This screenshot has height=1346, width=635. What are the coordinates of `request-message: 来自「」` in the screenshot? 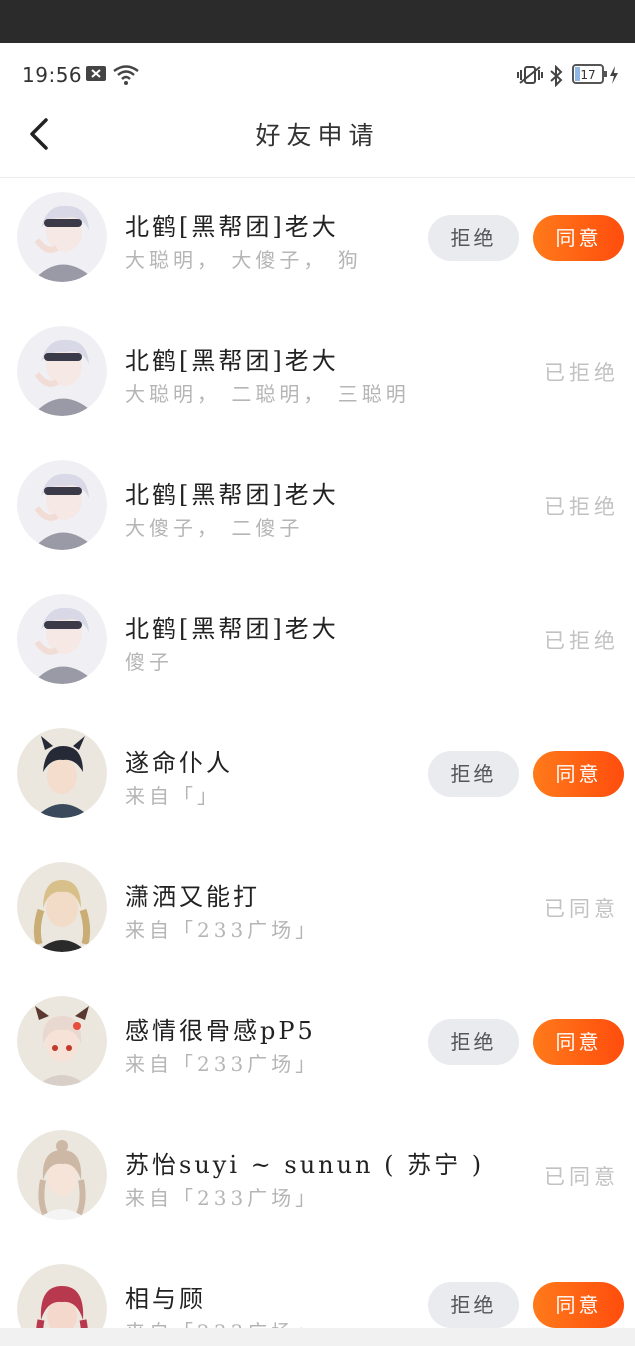 It's located at (173, 796).